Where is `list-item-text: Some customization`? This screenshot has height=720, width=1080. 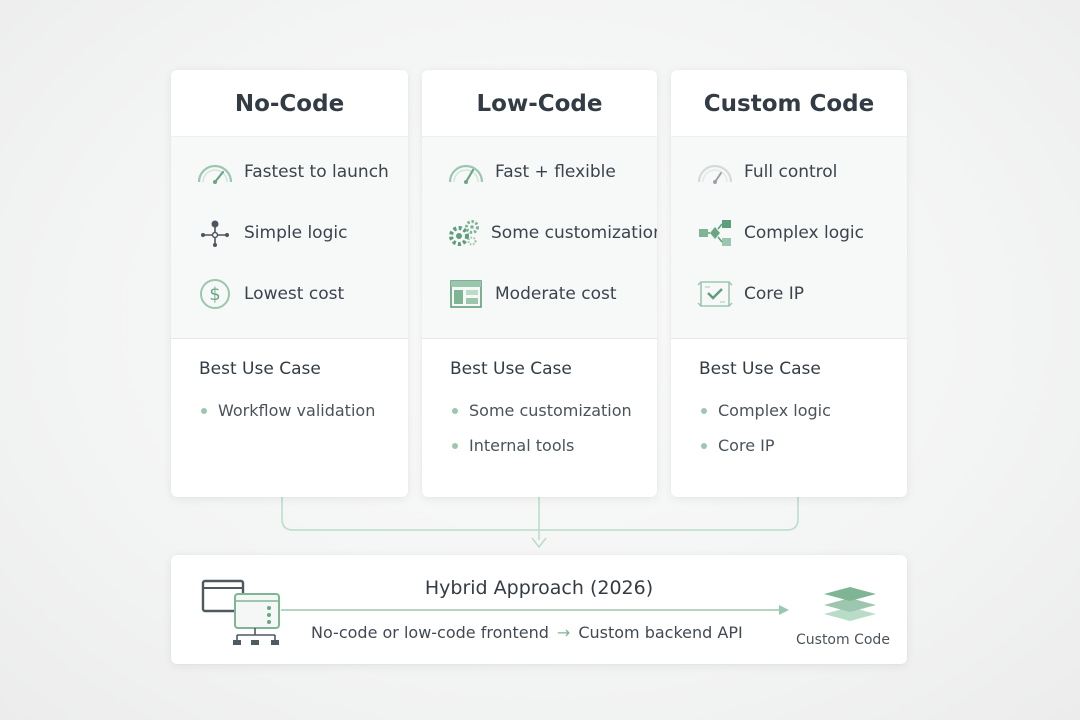
list-item-text: Some customization is located at coordinates (550, 410).